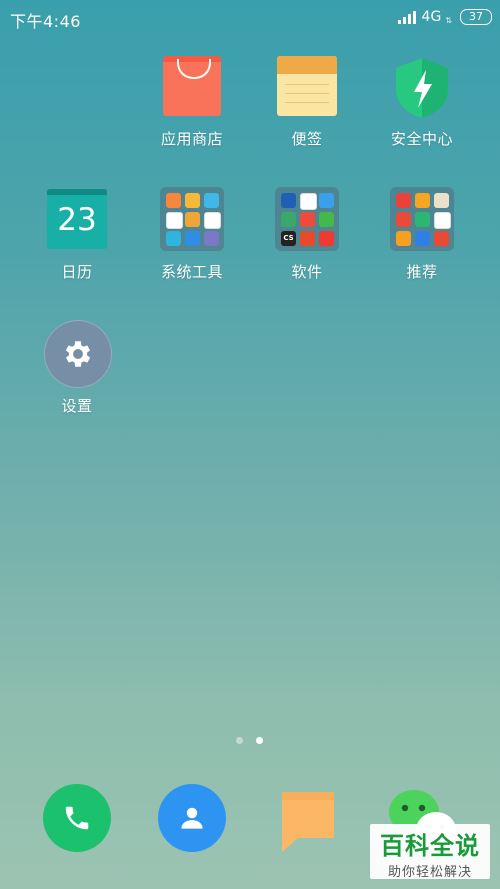  What do you see at coordinates (421, 139) in the screenshot?
I see `security-label: 安全中心` at bounding box center [421, 139].